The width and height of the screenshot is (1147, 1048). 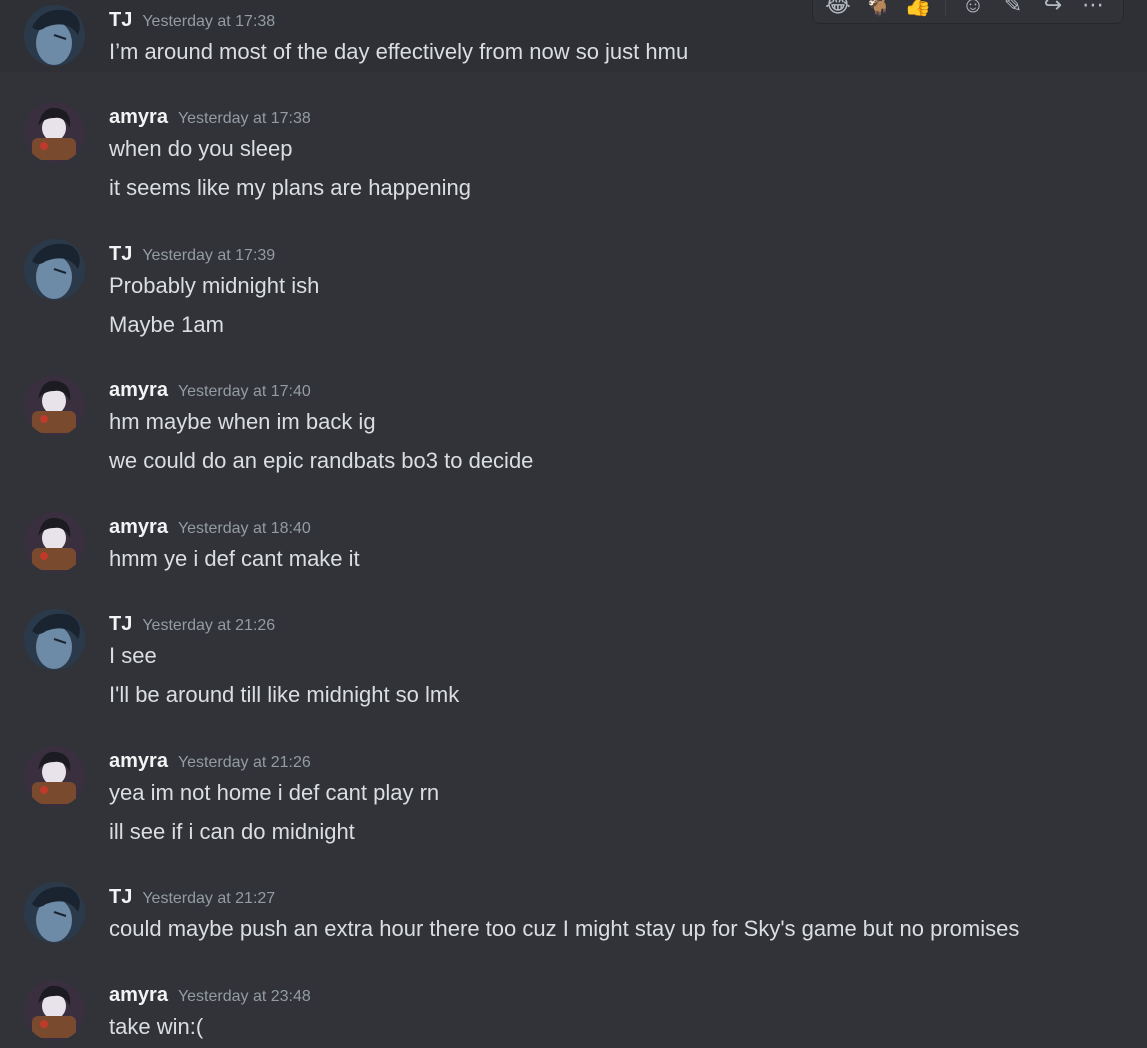 What do you see at coordinates (244, 391) in the screenshot?
I see `message-timestamp: Yesterday at 17:40` at bounding box center [244, 391].